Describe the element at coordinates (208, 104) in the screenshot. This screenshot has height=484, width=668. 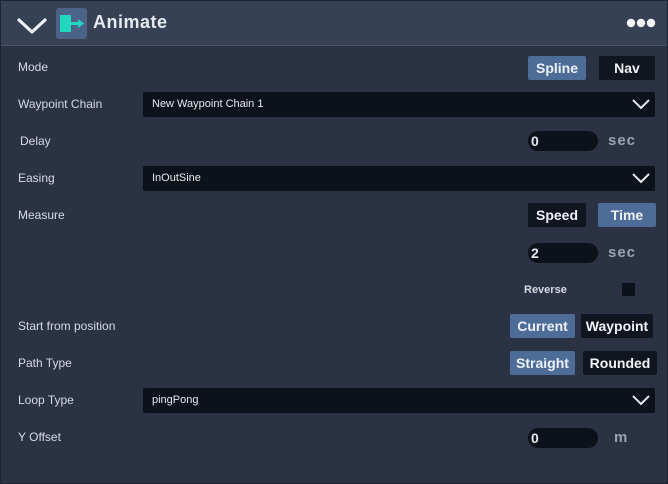
I see `waypoint-chain-value: New Waypoint Chain 1` at that location.